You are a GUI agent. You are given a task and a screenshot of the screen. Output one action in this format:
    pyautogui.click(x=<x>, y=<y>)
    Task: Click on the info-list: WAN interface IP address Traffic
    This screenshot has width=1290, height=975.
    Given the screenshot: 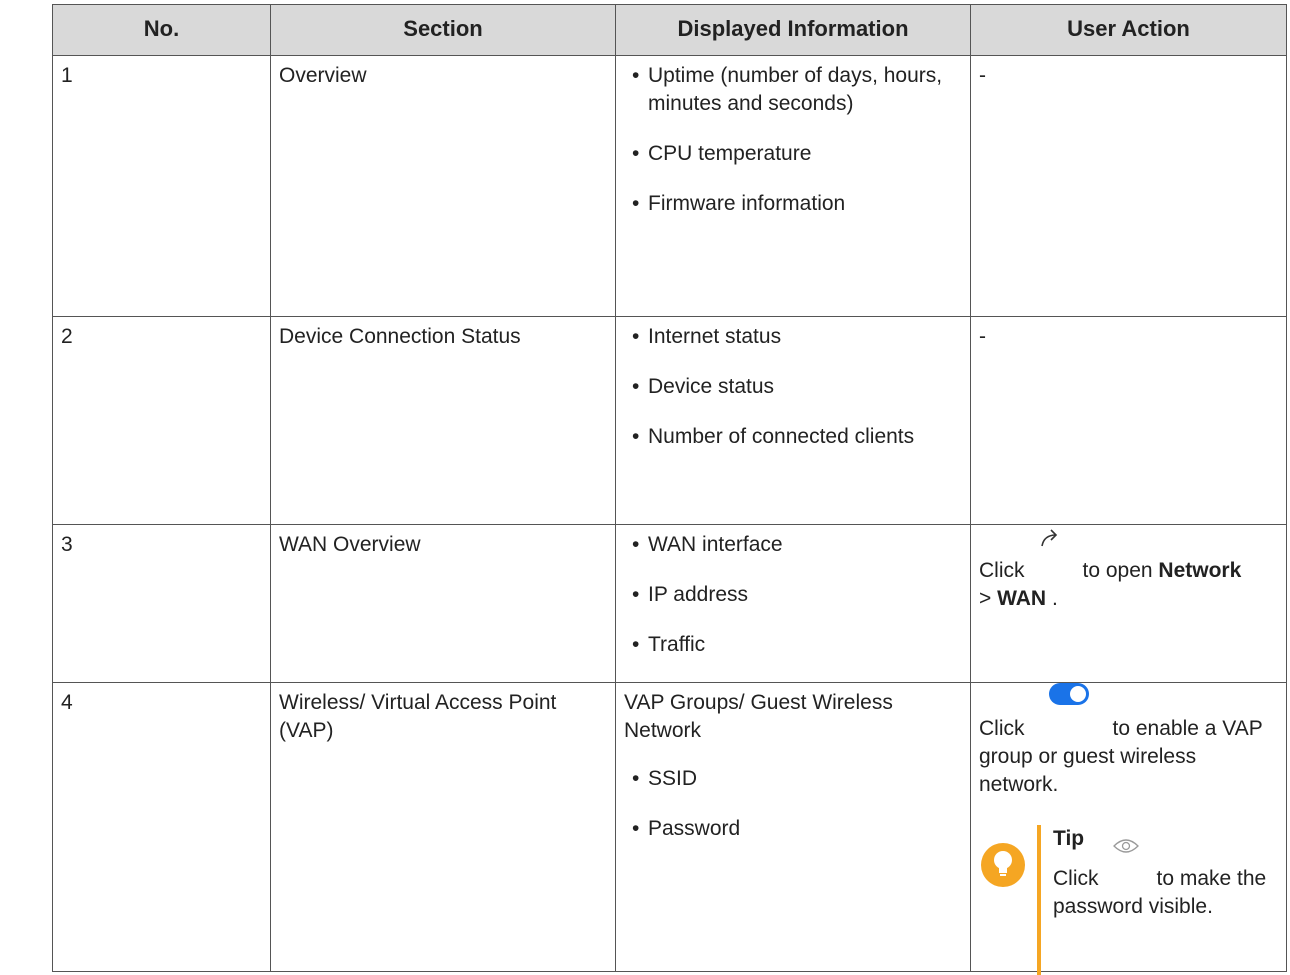 What is the action you would take?
    pyautogui.click(x=793, y=595)
    